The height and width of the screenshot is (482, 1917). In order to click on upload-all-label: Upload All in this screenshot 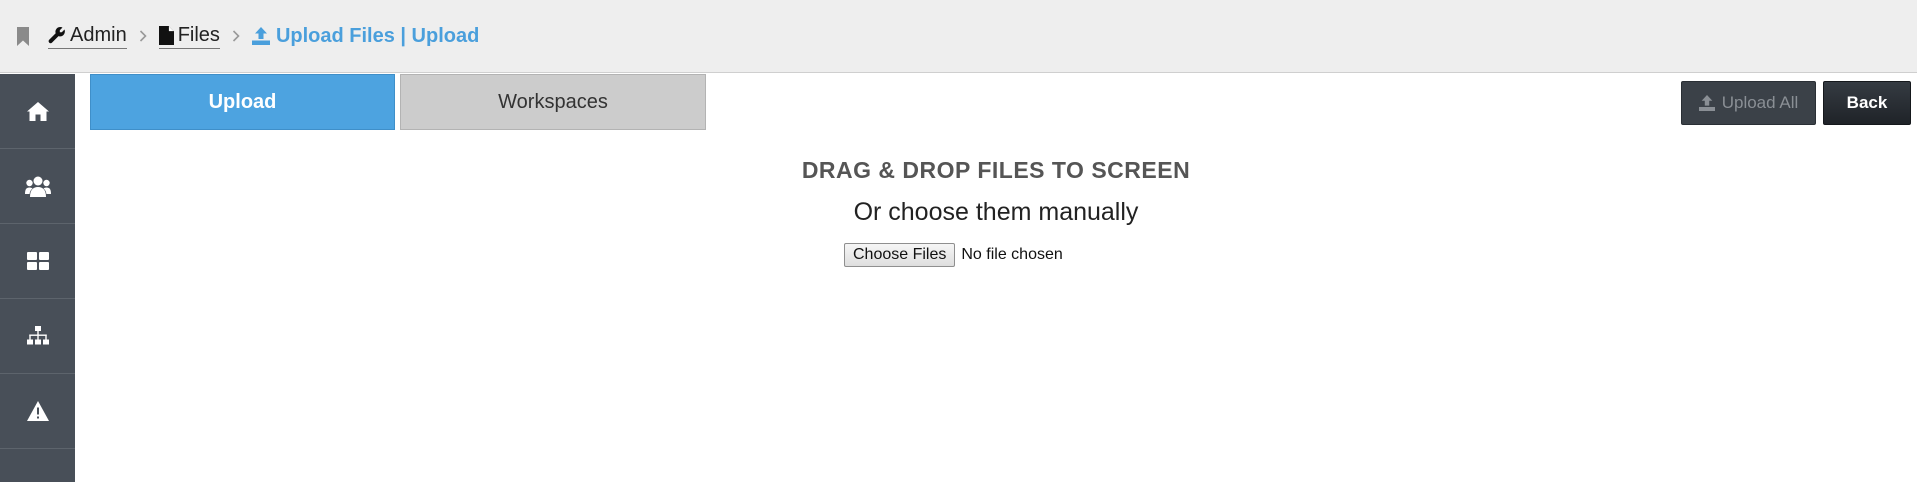, I will do `click(1760, 102)`.